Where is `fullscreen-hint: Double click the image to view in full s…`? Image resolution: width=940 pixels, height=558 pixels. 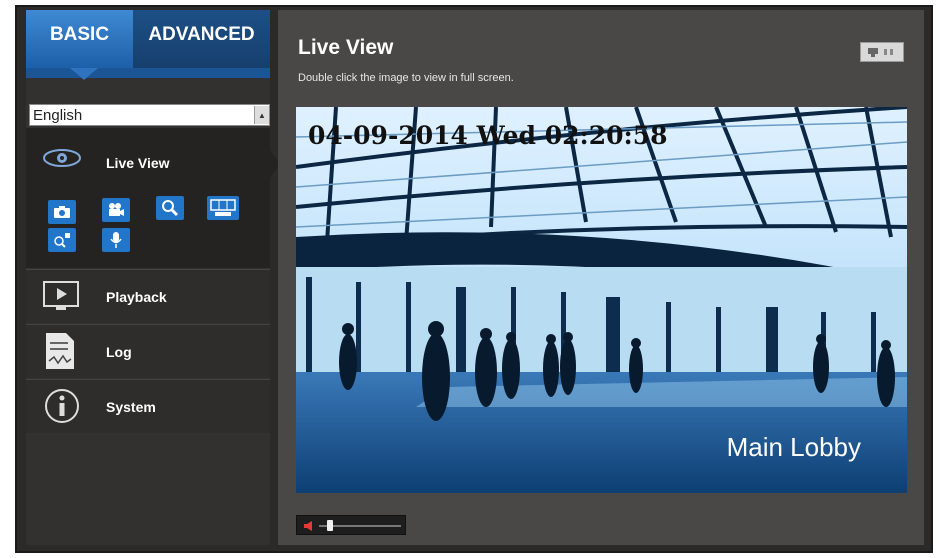
fullscreen-hint: Double click the image to view in full s… is located at coordinates (406, 78).